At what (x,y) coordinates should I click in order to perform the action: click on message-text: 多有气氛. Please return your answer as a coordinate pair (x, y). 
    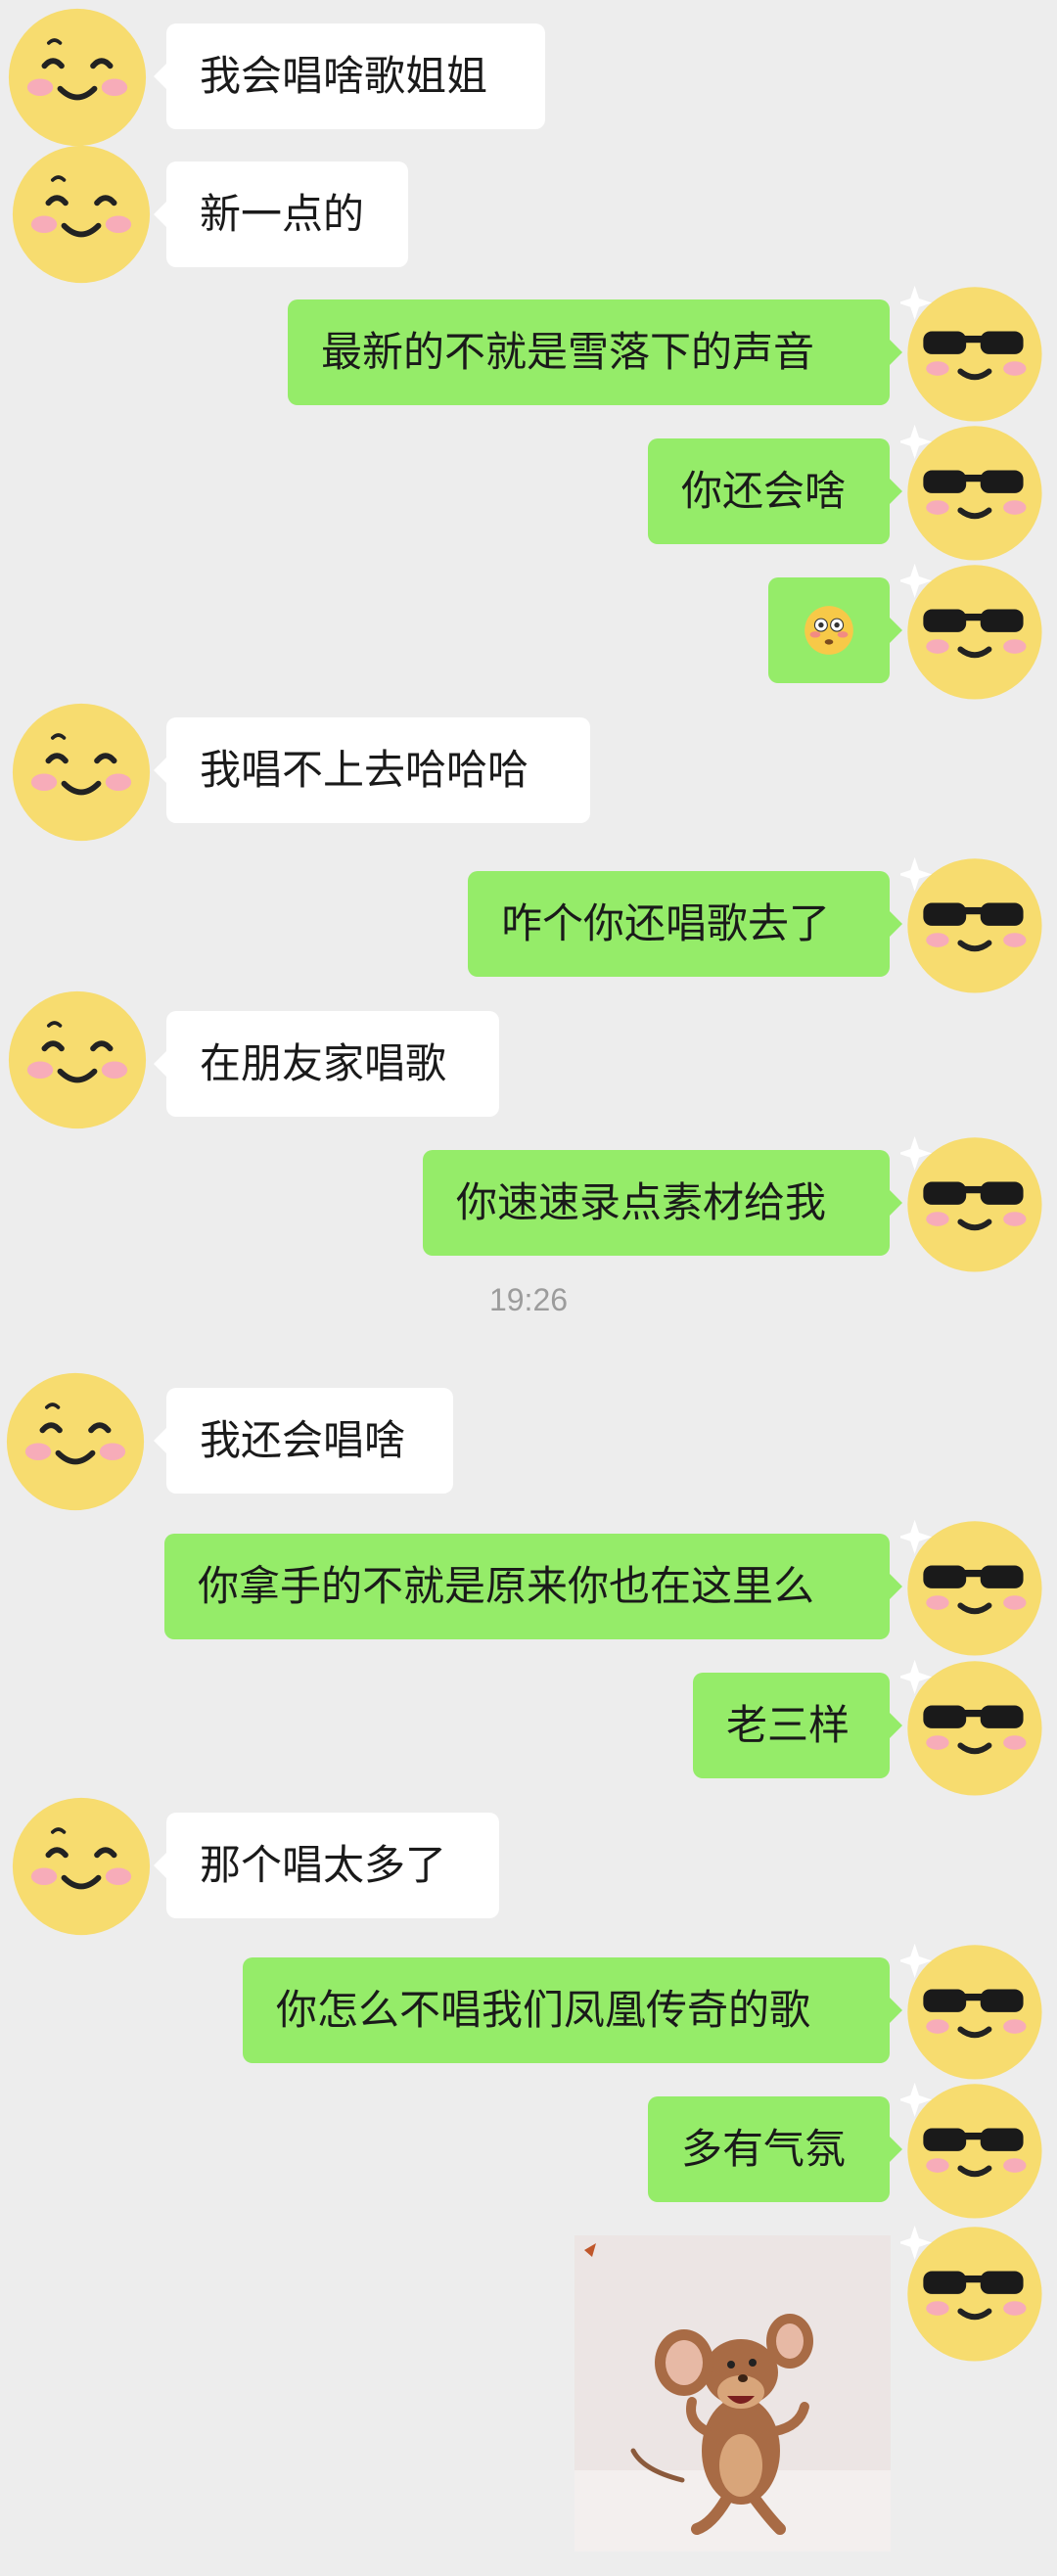
    Looking at the image, I should click on (764, 2149).